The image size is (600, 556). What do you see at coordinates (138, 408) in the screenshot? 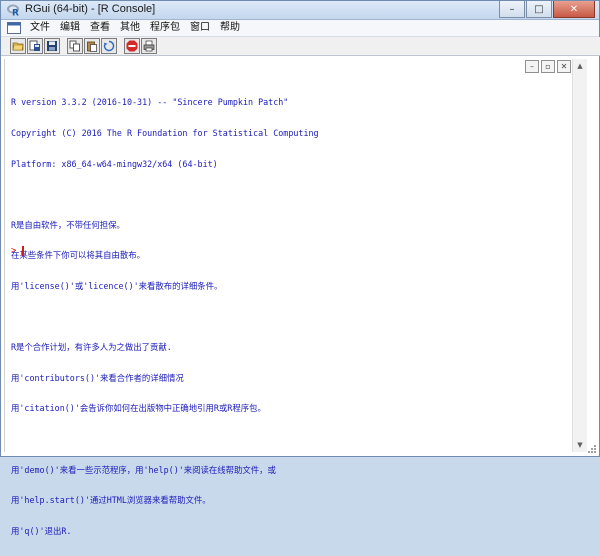
I see `console-line: 用'citation()'会告诉你如何在出版物中正确地引用R或R程序包。` at bounding box center [138, 408].